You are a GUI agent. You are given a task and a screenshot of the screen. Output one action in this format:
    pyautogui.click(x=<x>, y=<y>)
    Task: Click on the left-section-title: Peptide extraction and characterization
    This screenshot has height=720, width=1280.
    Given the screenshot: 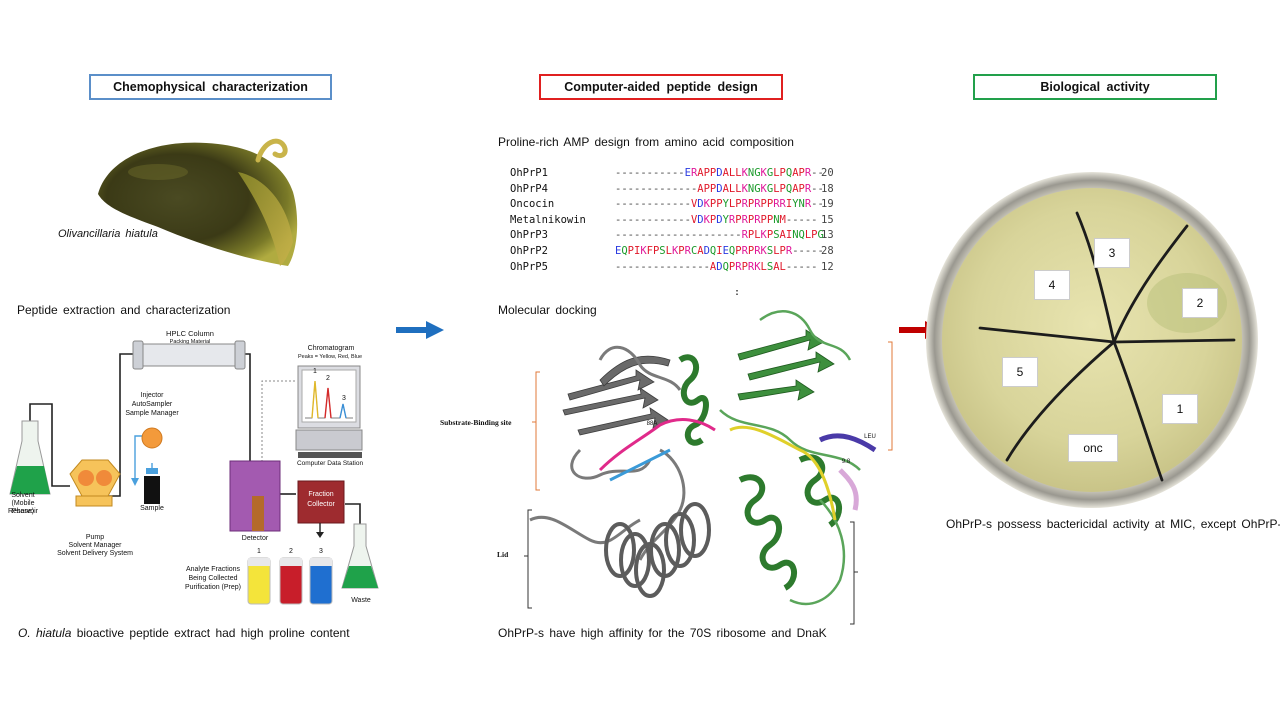 What is the action you would take?
    pyautogui.click(x=124, y=310)
    